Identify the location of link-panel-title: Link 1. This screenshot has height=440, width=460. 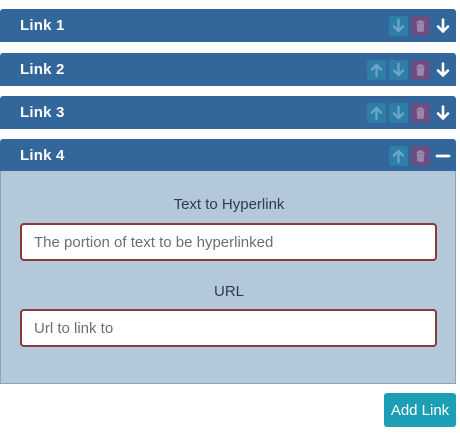
(42, 25).